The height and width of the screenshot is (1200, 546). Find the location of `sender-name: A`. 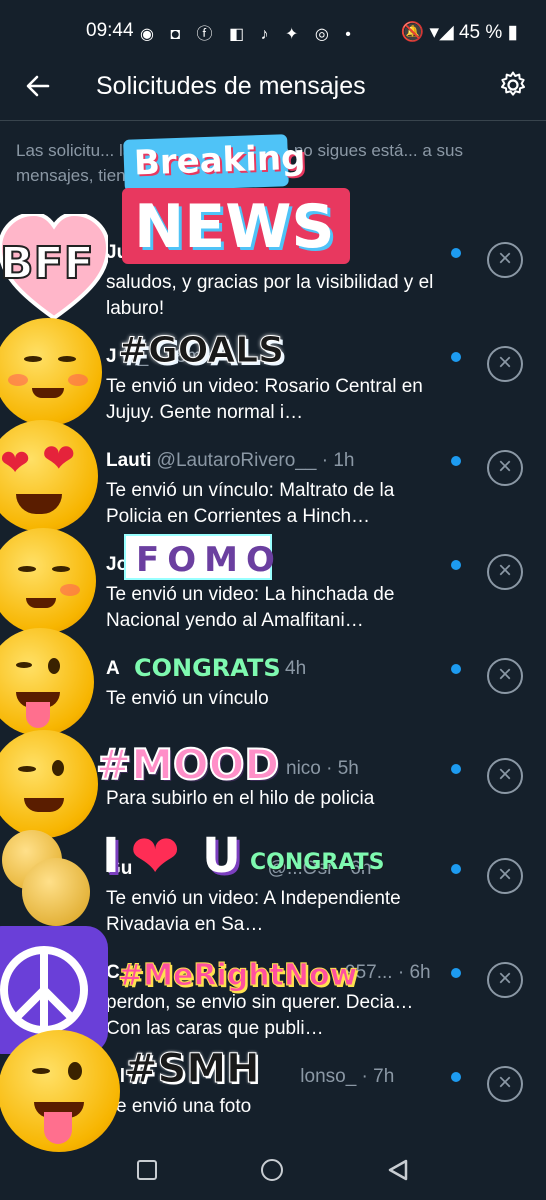

sender-name: A is located at coordinates (113, 668).